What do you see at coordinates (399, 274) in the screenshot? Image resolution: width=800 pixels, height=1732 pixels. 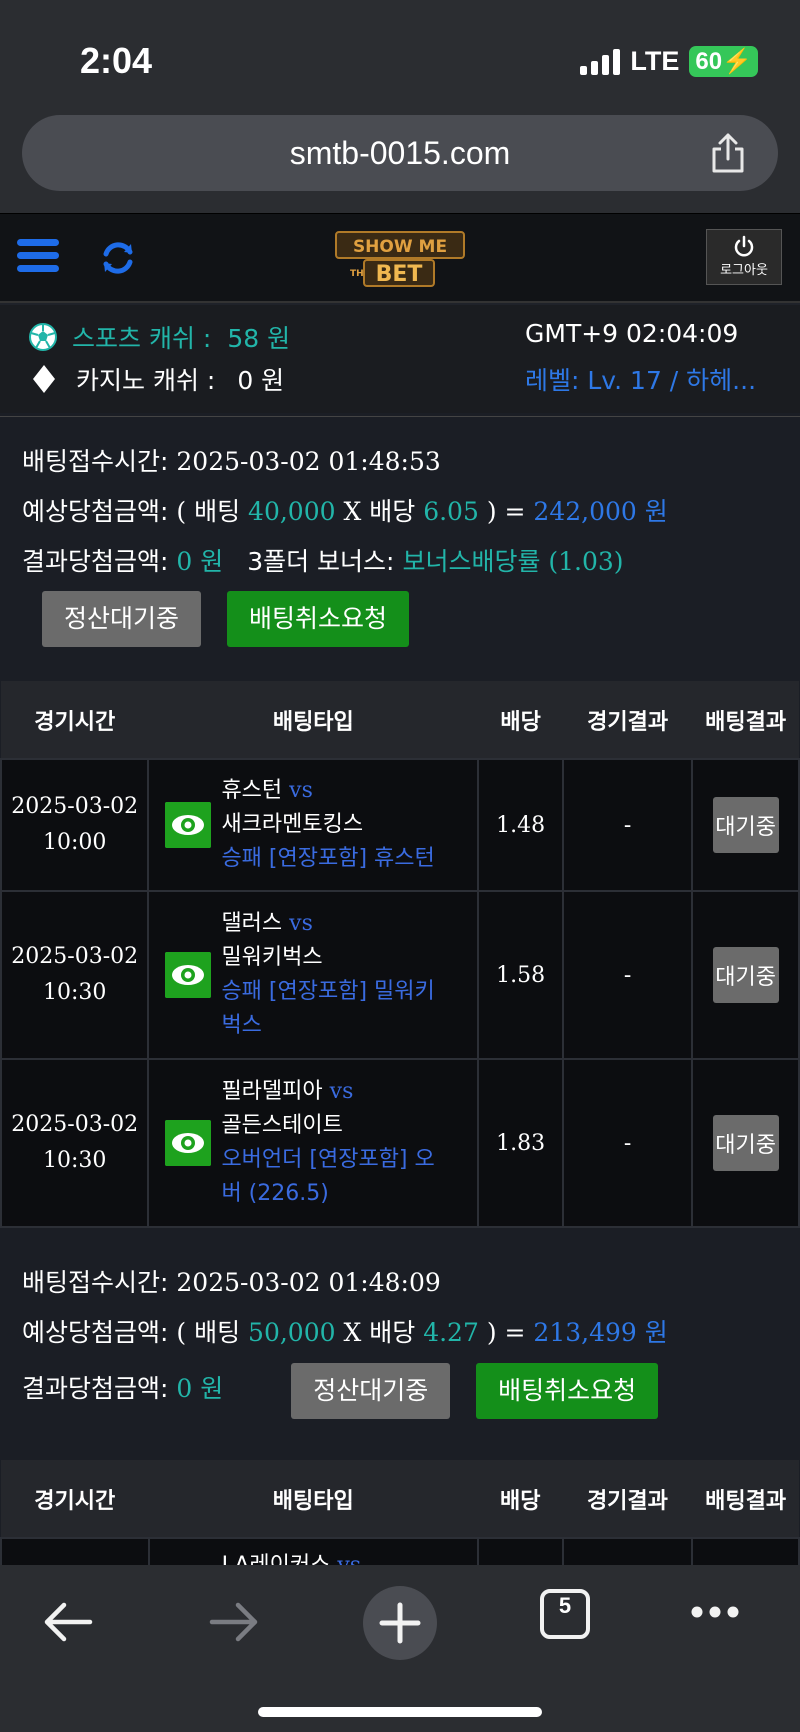 I see `svg-text: BET` at bounding box center [399, 274].